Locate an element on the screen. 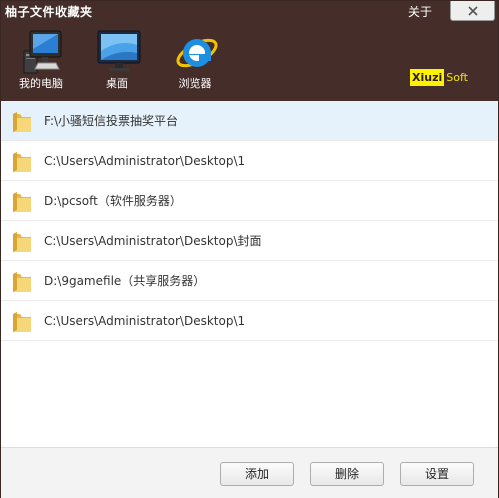  close-button is located at coordinates (472, 11).